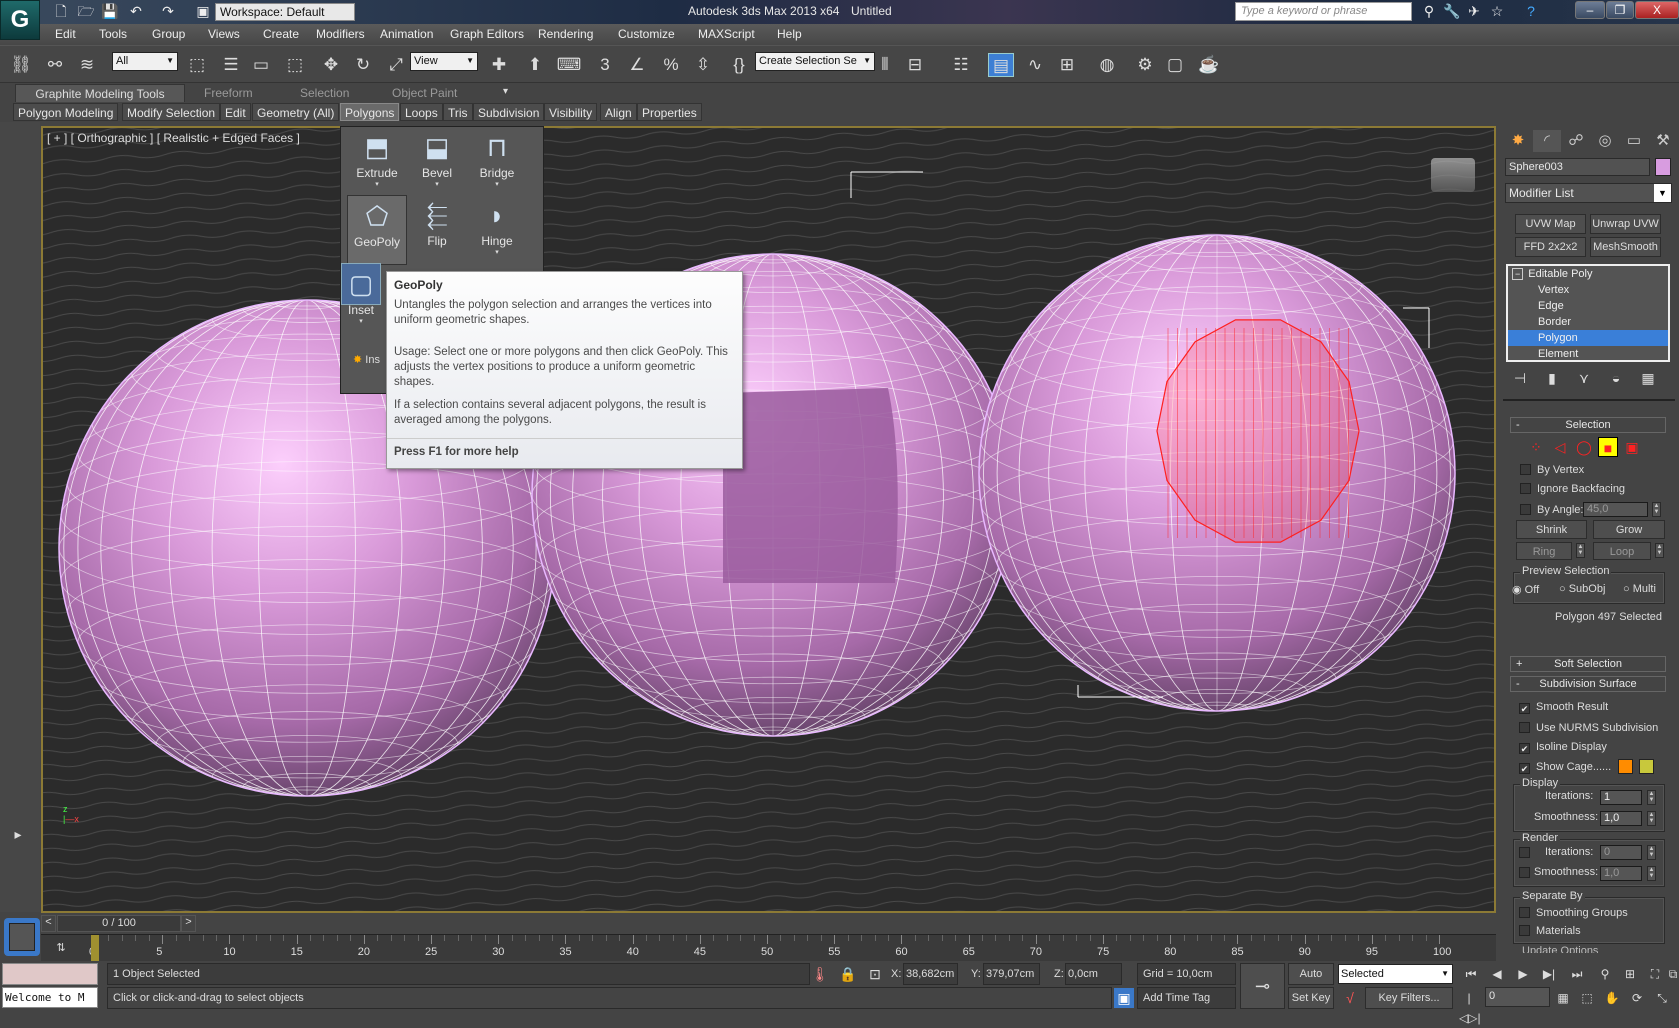 This screenshot has height=1028, width=1679. I want to click on inset-button: ▢ Inset ▾, so click(361, 294).